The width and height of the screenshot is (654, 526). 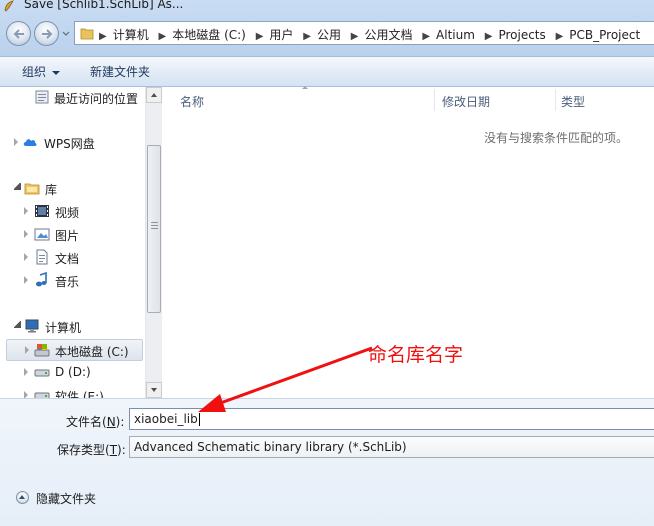 What do you see at coordinates (30, 142) in the screenshot?
I see `cloud-icon` at bounding box center [30, 142].